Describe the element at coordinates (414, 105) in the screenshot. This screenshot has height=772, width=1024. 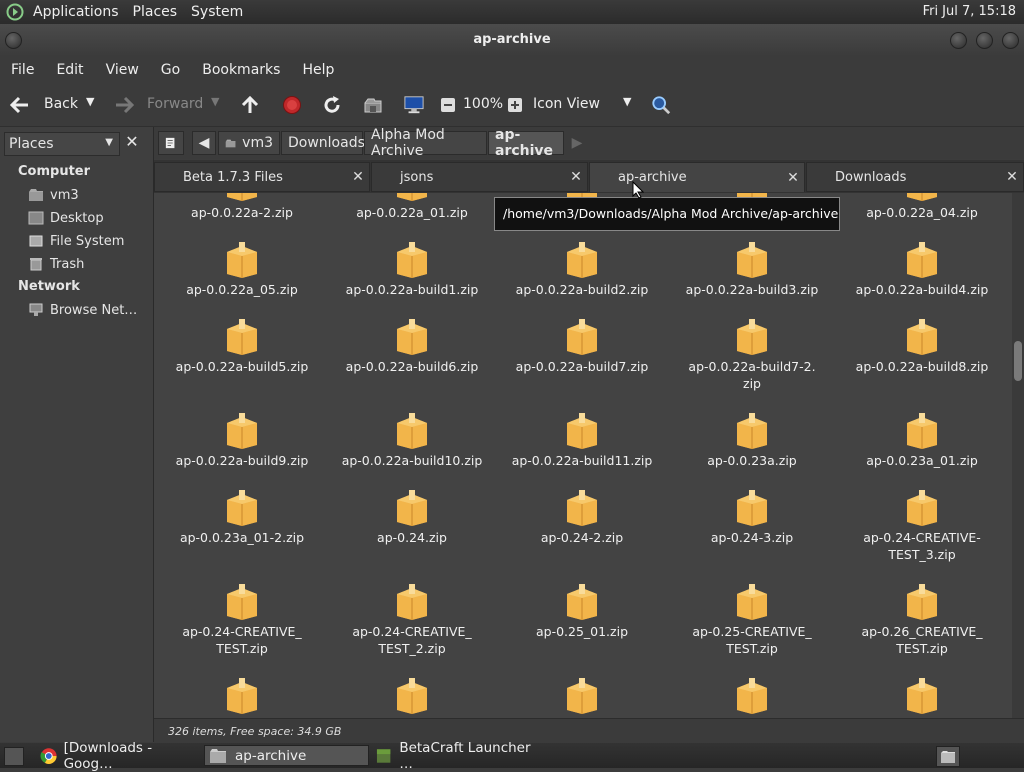
I see `computer-icon` at that location.